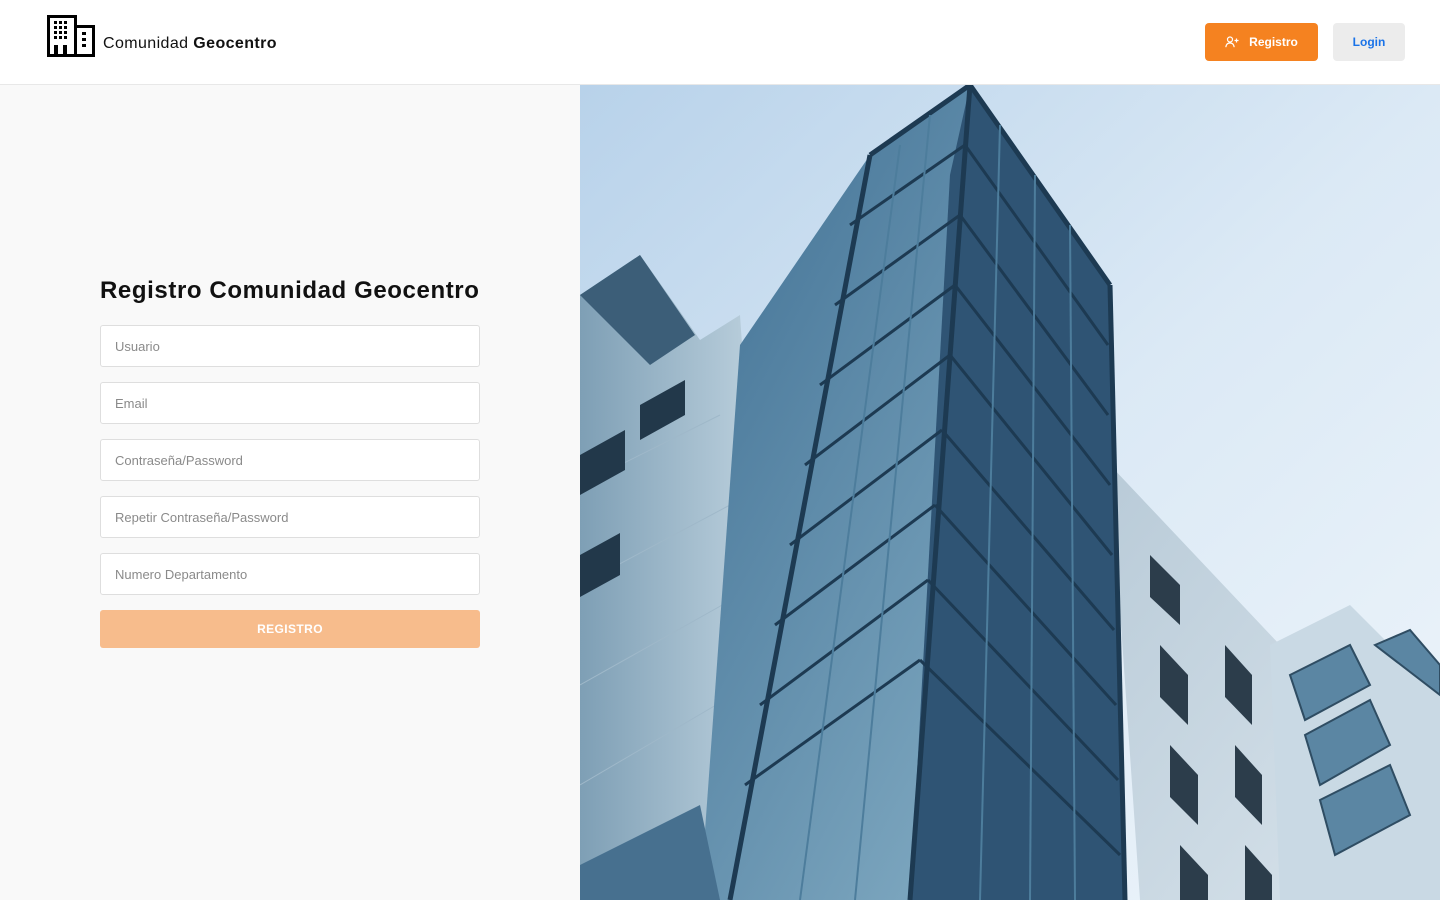 The height and width of the screenshot is (900, 1440). What do you see at coordinates (290, 346) in the screenshot?
I see `username-input` at bounding box center [290, 346].